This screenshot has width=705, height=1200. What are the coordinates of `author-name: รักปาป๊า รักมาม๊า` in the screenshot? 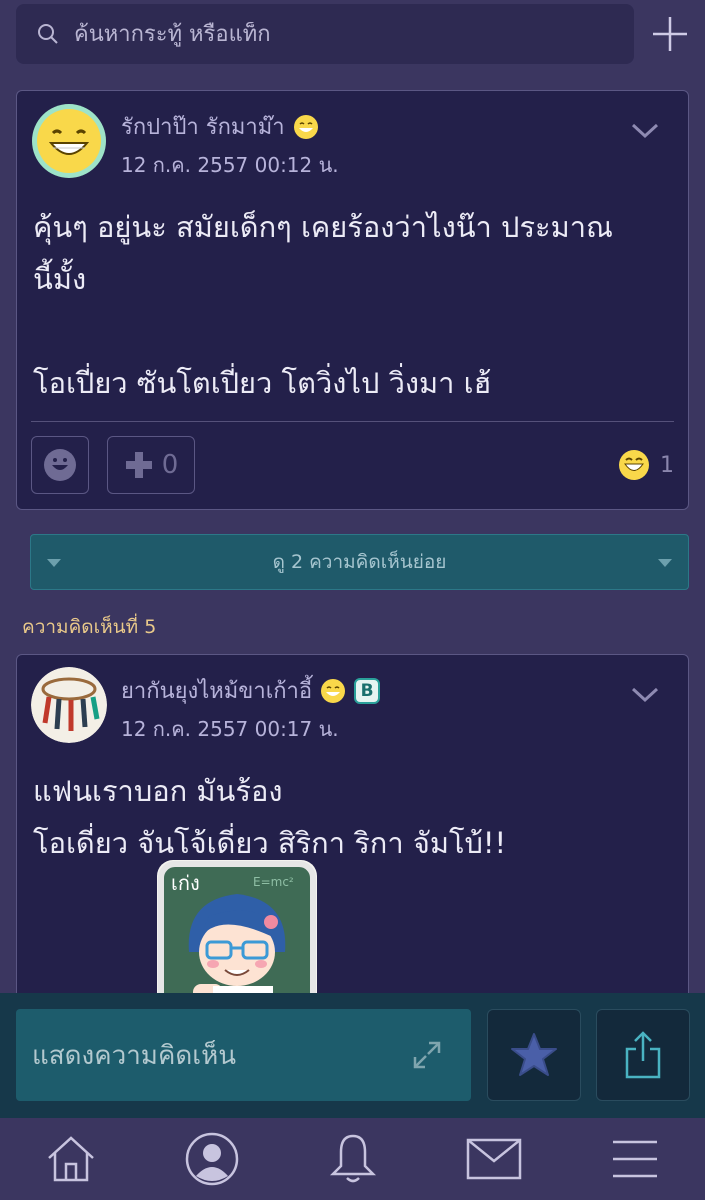 It's located at (220, 126).